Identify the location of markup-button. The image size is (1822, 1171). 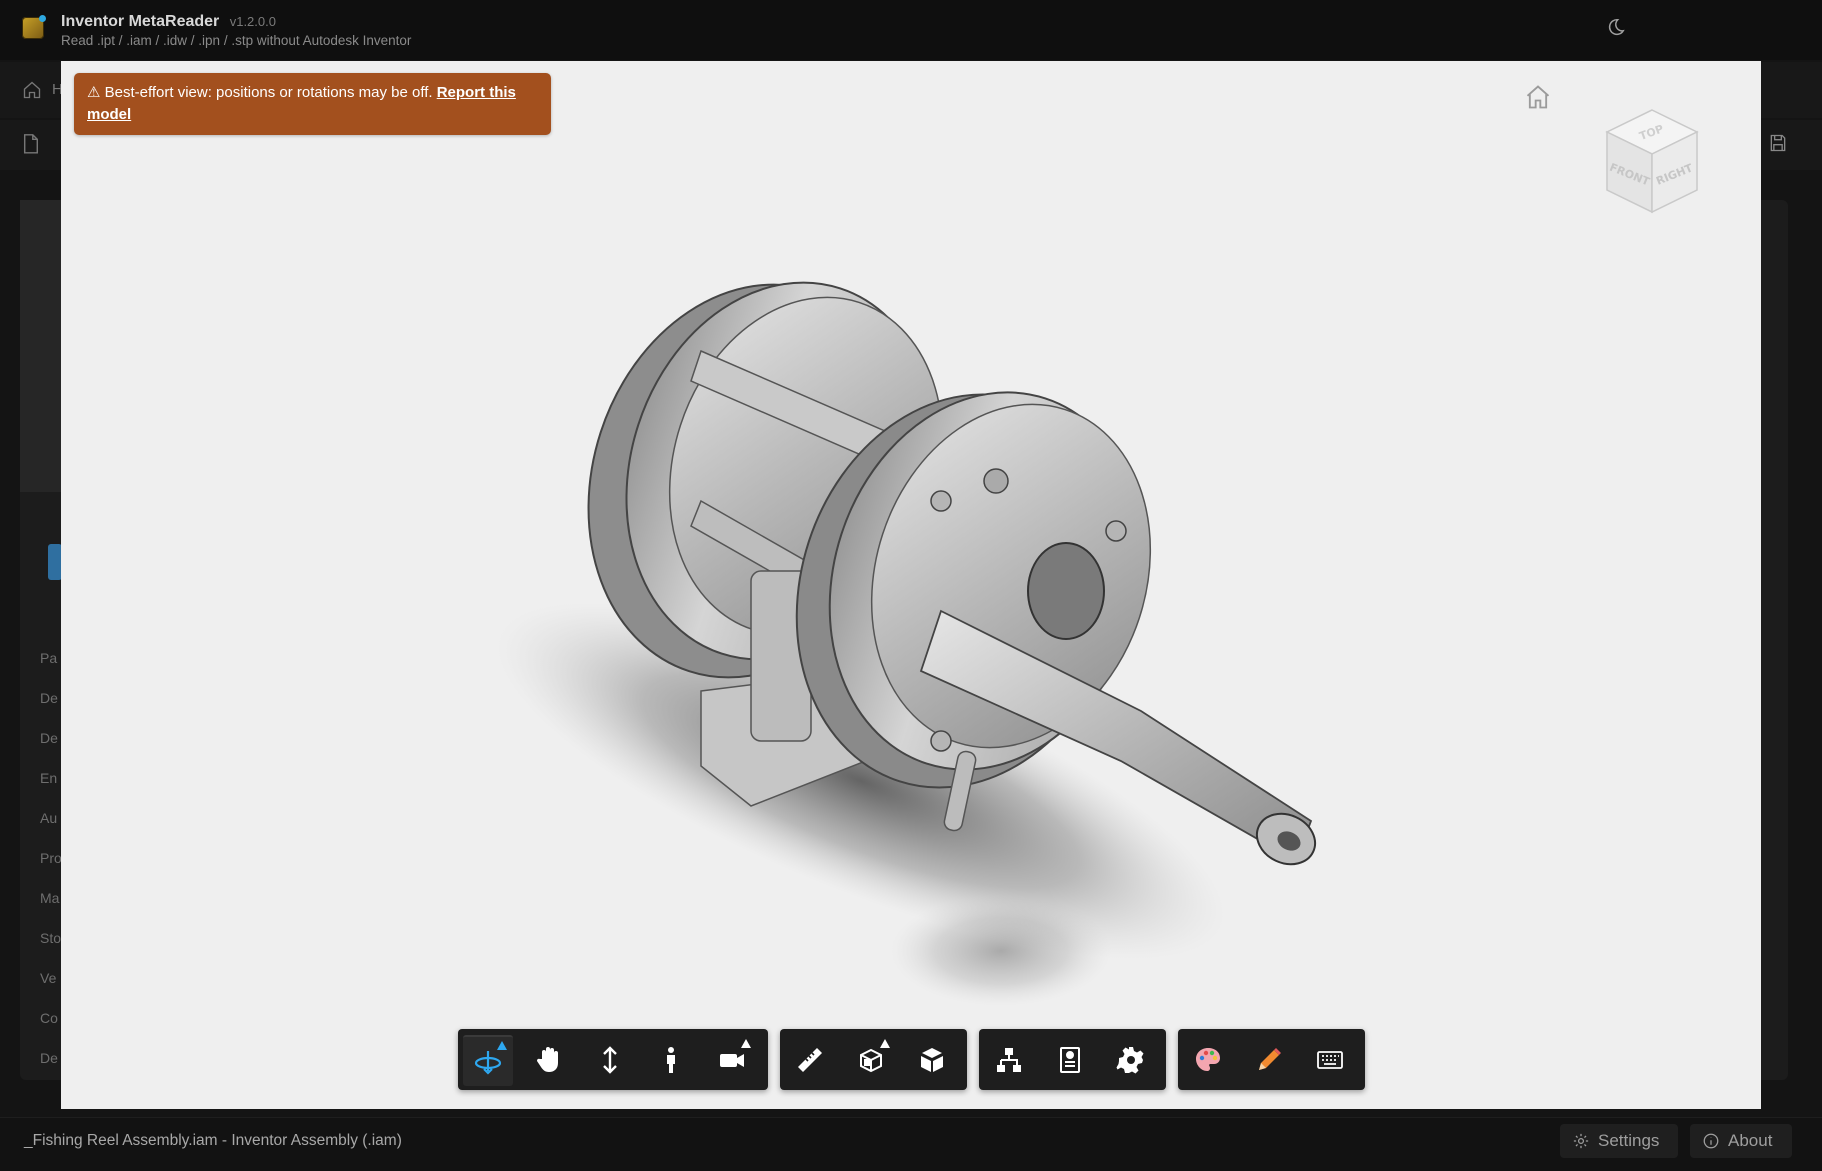
(1269, 1059).